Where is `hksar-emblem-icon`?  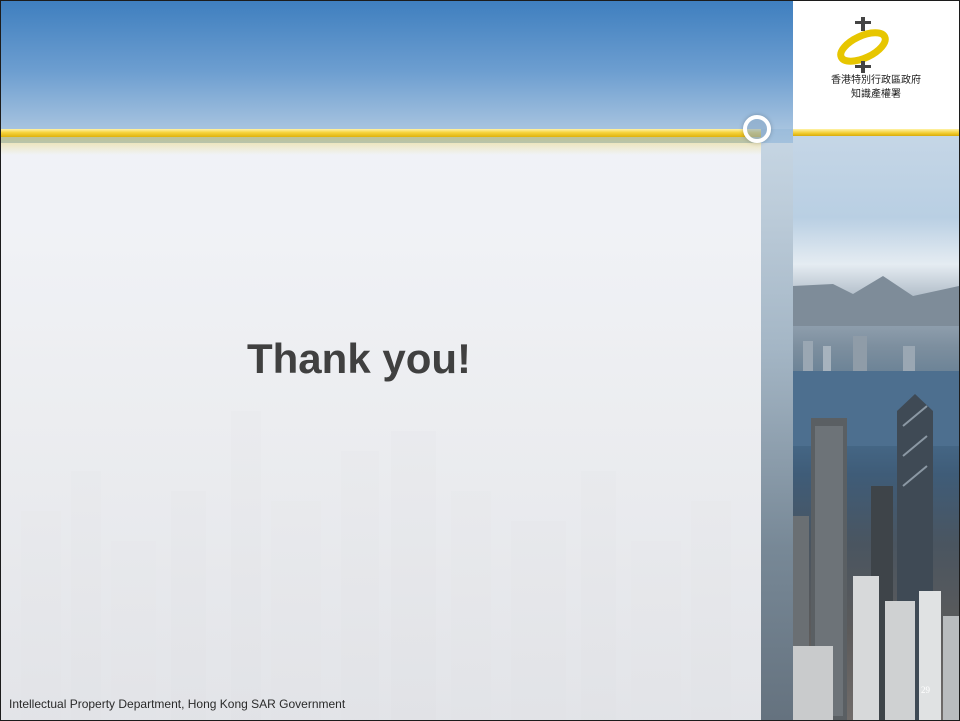
hksar-emblem-icon is located at coordinates (863, 45).